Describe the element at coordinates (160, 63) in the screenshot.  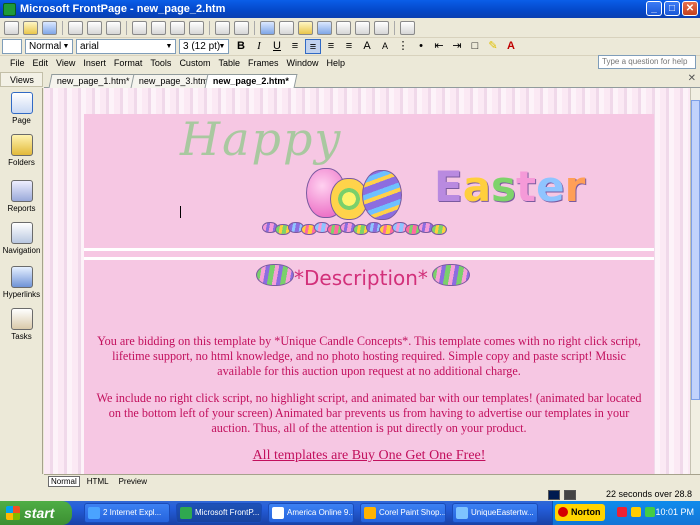
I see `menu-tools: Tools` at that location.